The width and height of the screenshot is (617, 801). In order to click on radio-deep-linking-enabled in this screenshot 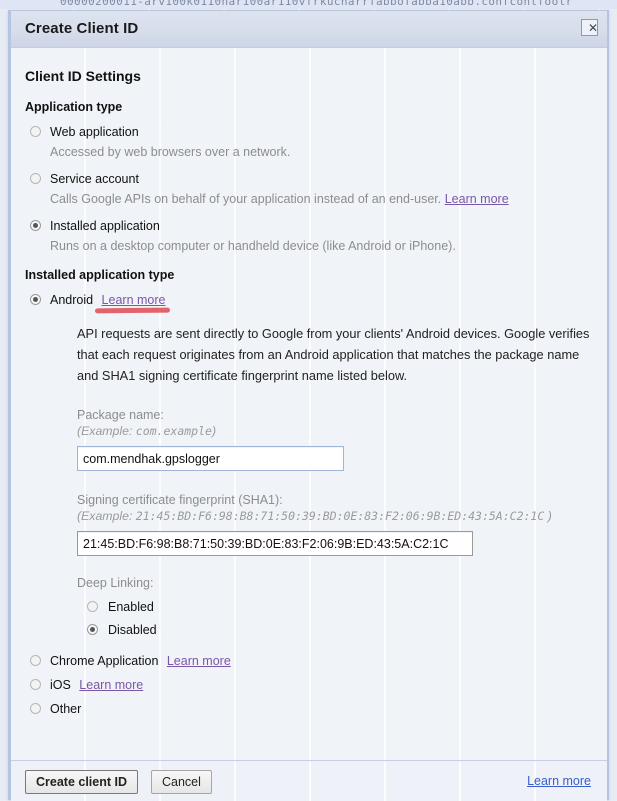, I will do `click(92, 606)`.